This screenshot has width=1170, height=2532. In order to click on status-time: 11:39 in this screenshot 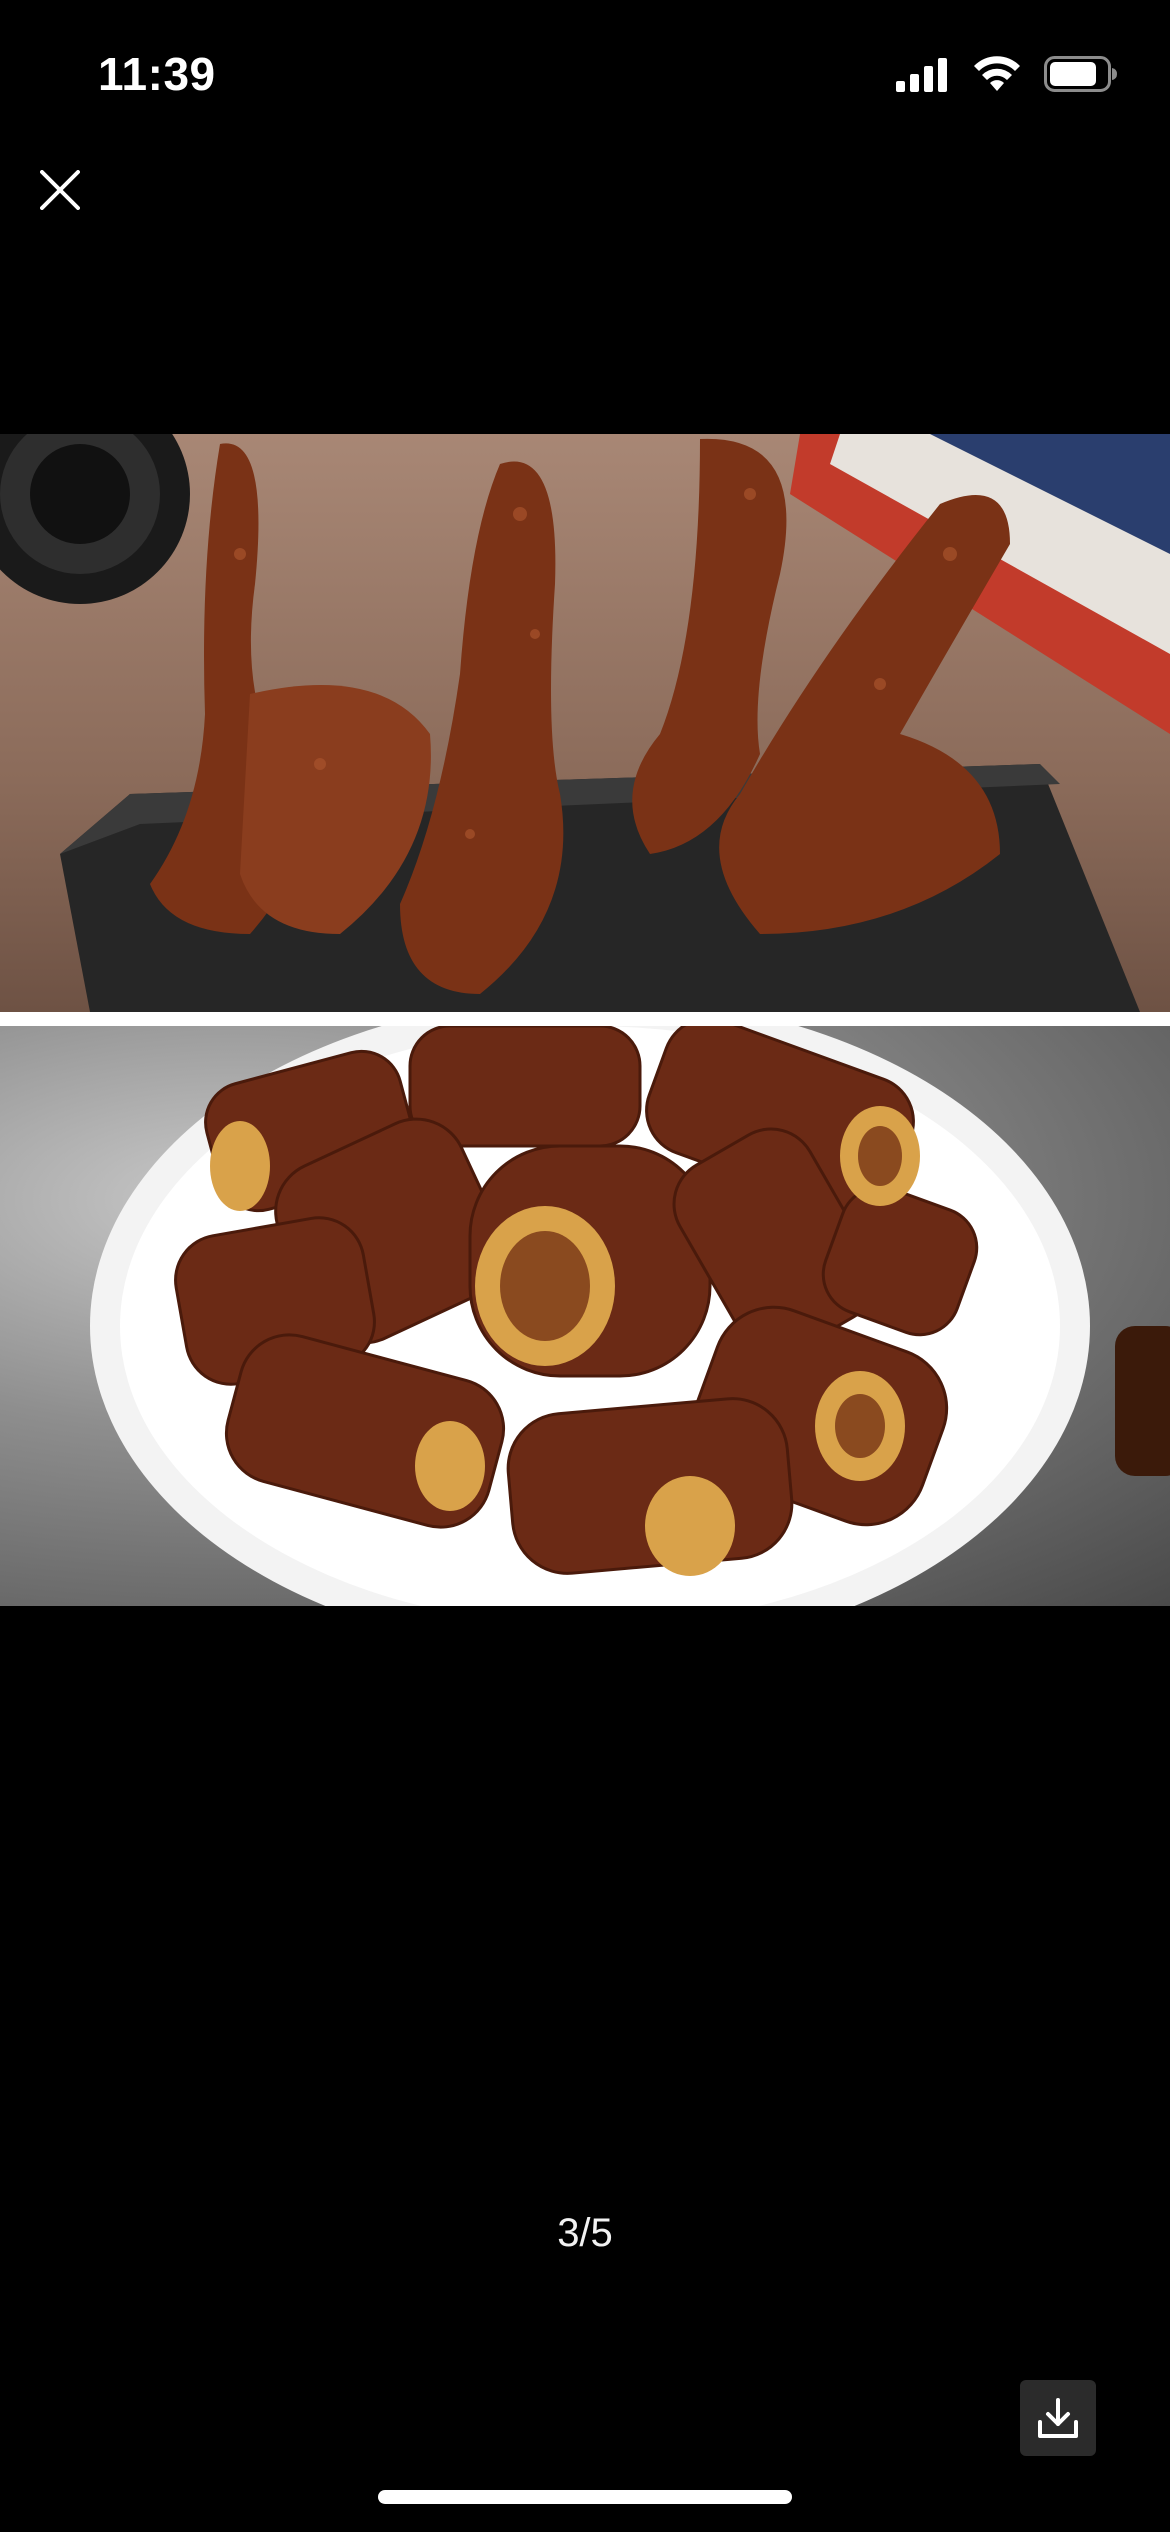, I will do `click(157, 74)`.